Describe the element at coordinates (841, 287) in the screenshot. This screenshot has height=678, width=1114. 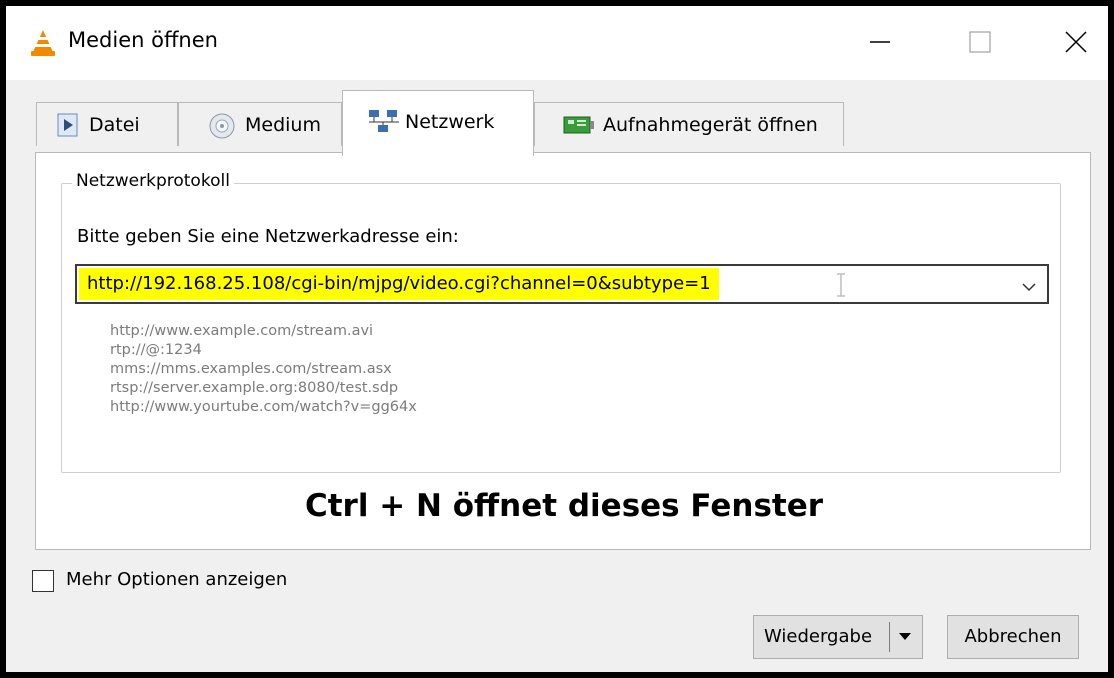
I see `text-cursor-icon` at that location.